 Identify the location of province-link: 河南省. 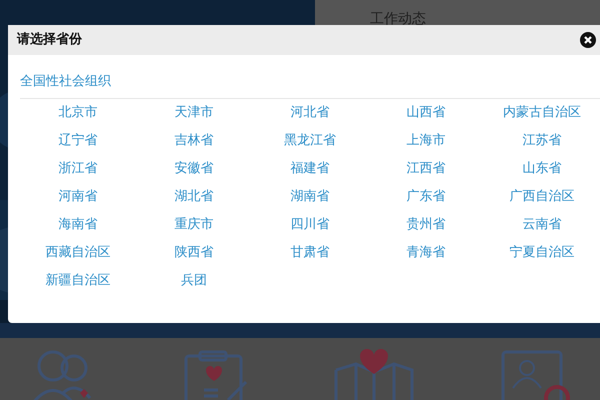
(78, 197).